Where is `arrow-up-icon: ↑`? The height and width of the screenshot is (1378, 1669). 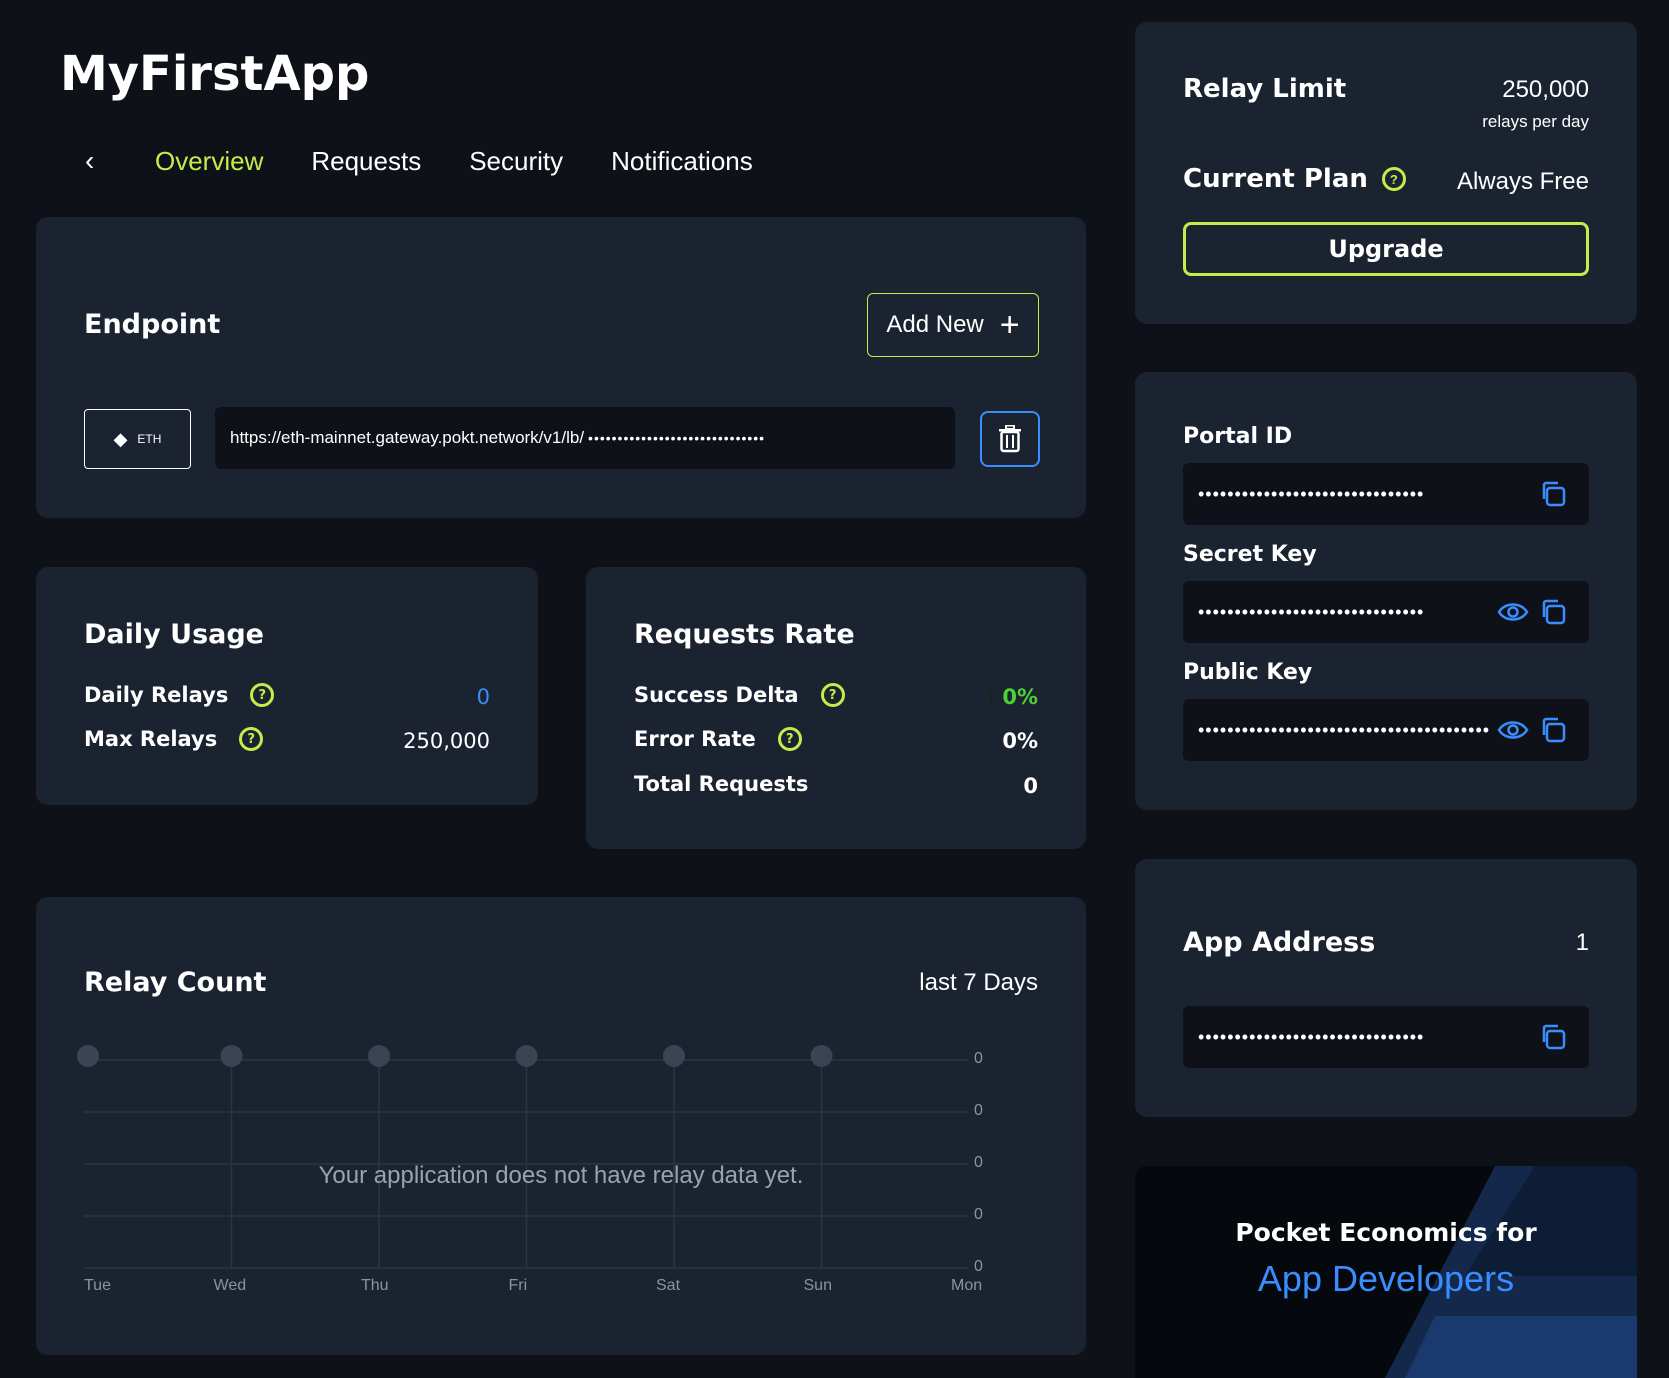
arrow-up-icon: ↑ is located at coordinates (991, 696).